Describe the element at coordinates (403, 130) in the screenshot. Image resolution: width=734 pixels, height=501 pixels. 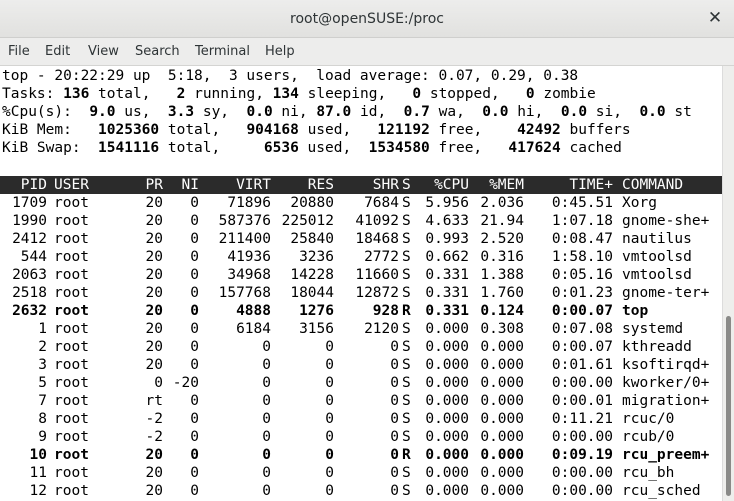
I see `summary-text: 121192` at that location.